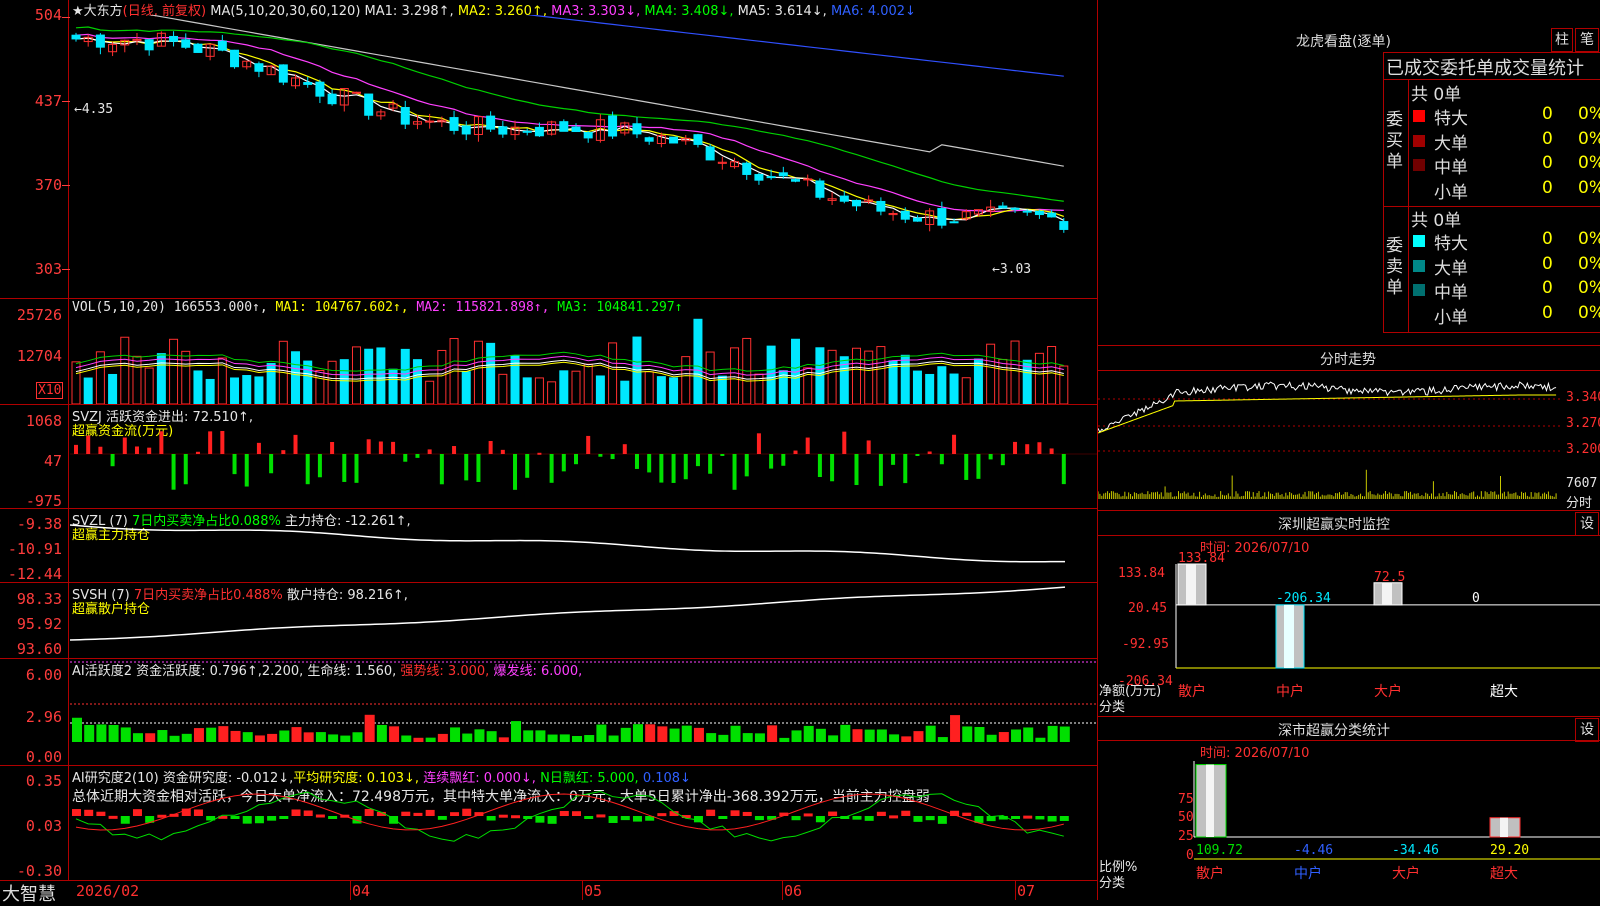  What do you see at coordinates (1289, 636) in the screenshot?
I see `monitor-bar-highlight` at bounding box center [1289, 636].